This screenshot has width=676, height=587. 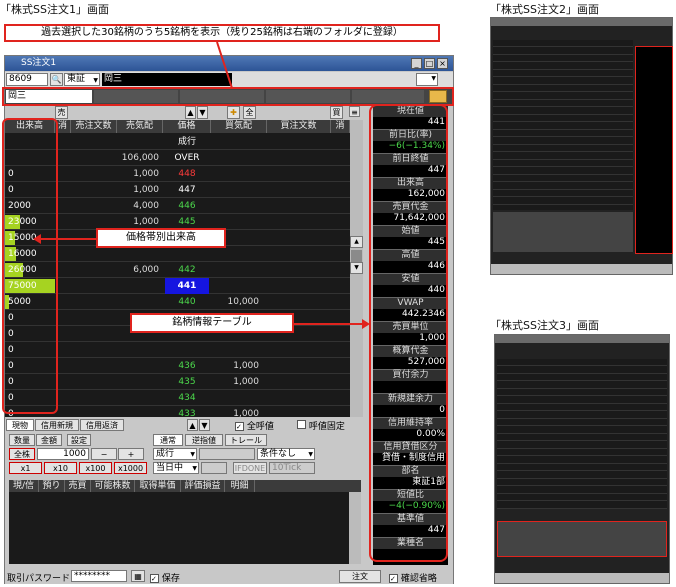 What do you see at coordinates (131, 454) in the screenshot?
I see `plus-button: +` at bounding box center [131, 454].